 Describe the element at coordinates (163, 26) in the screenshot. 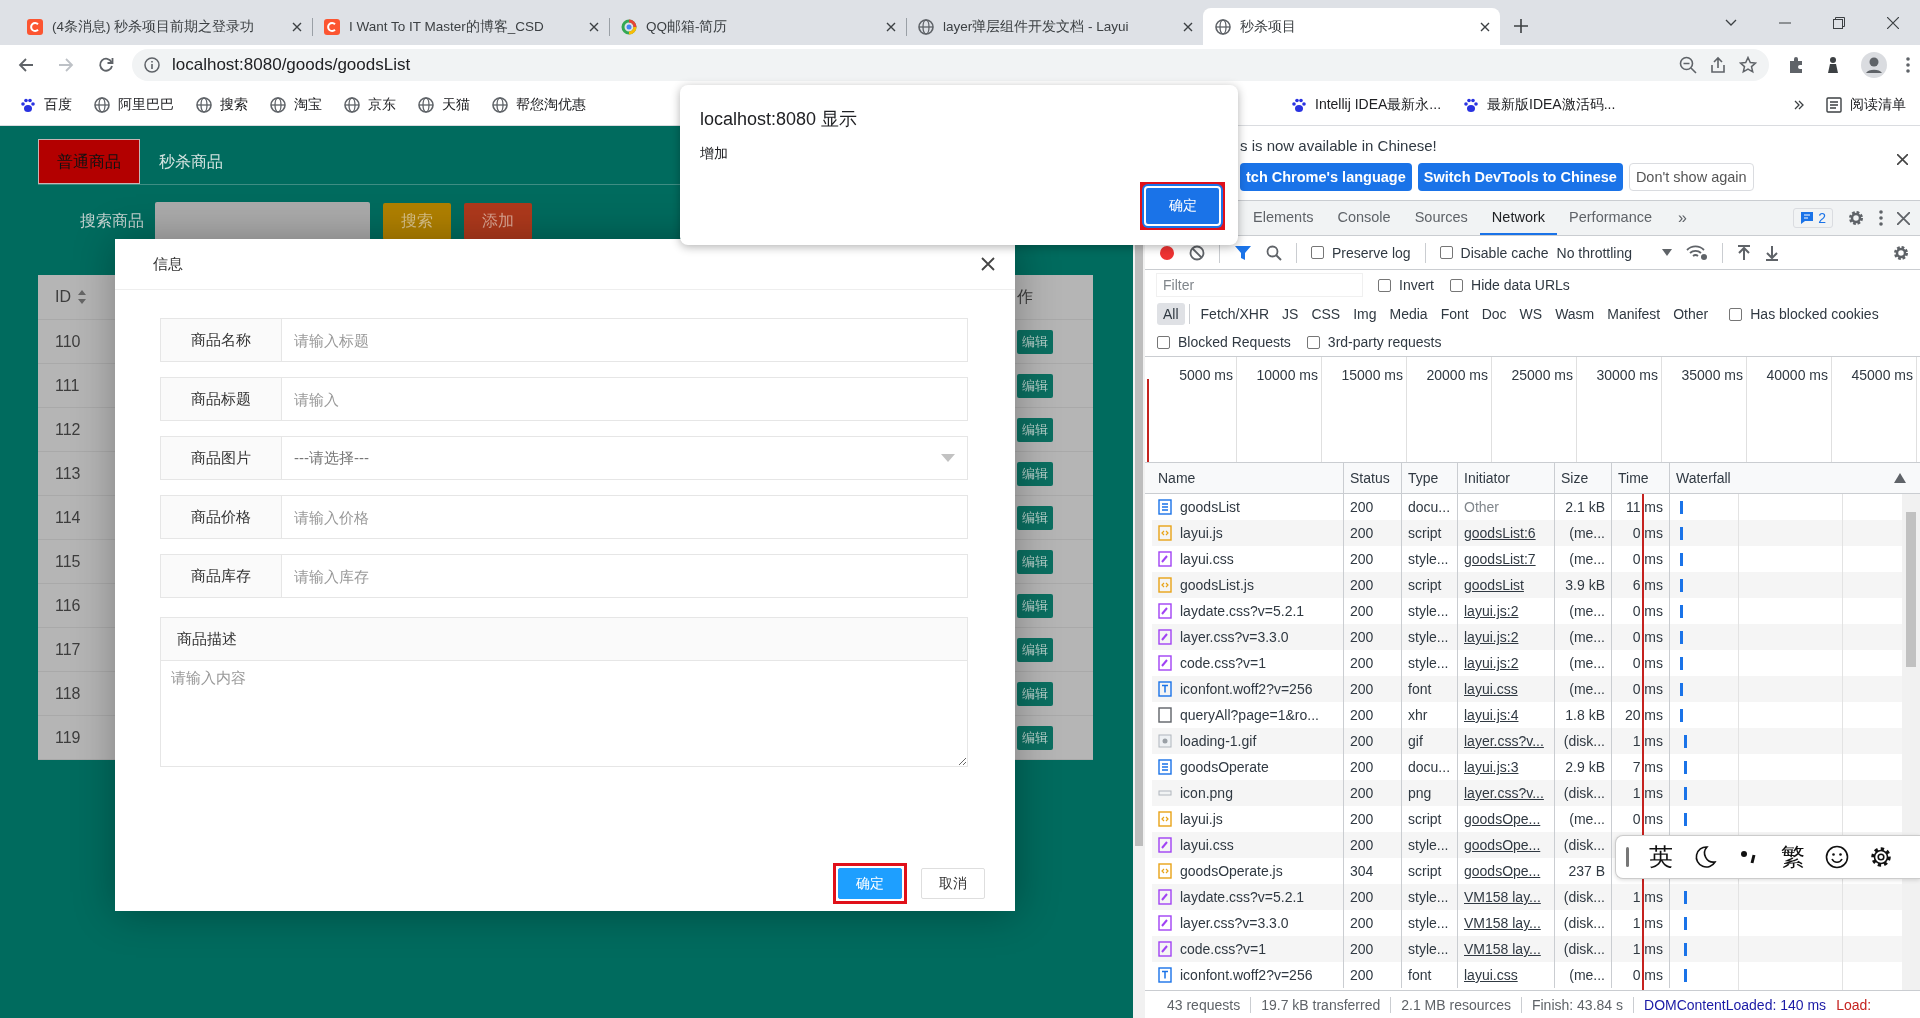

I see `browser-tab: (4条消息) 秒杀项目前期之登录功` at that location.